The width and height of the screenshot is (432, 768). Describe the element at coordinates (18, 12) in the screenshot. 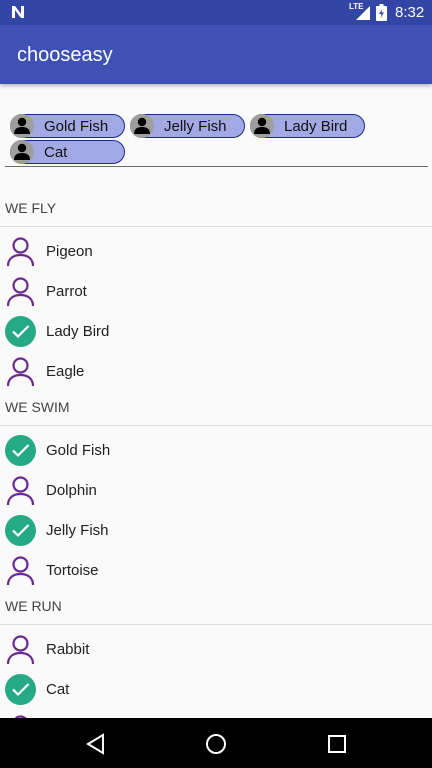

I see `android-n-icon` at that location.